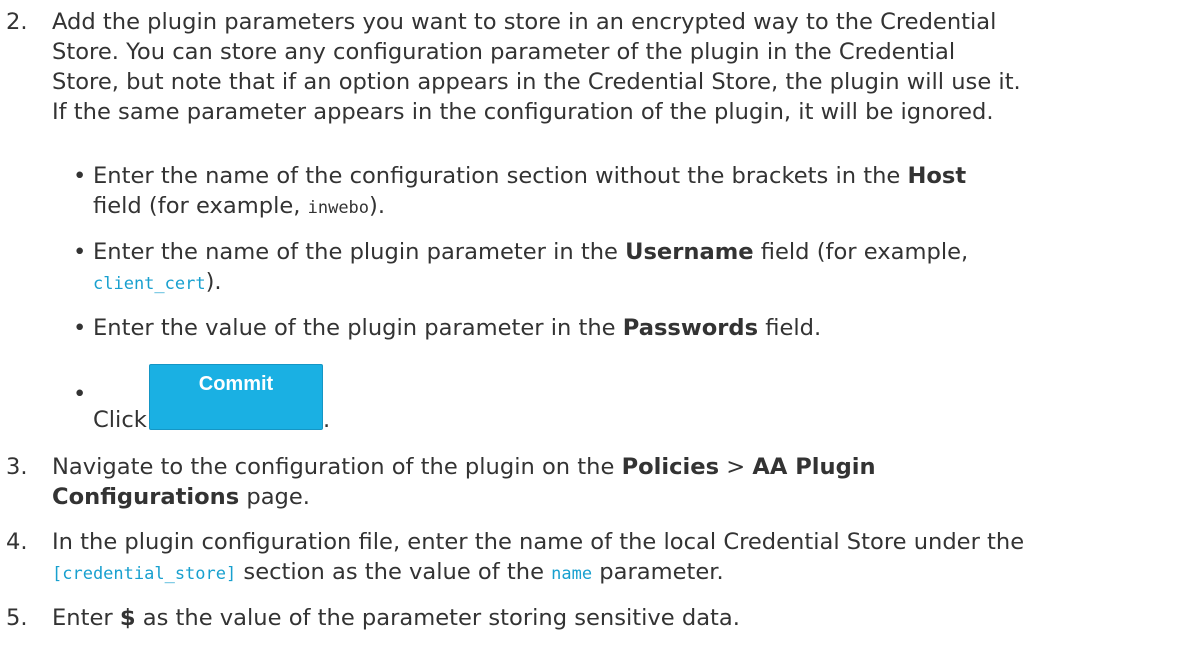 The image size is (1189, 655). What do you see at coordinates (814, 467) in the screenshot?
I see `menu-aa-plugin: AA Plugin` at bounding box center [814, 467].